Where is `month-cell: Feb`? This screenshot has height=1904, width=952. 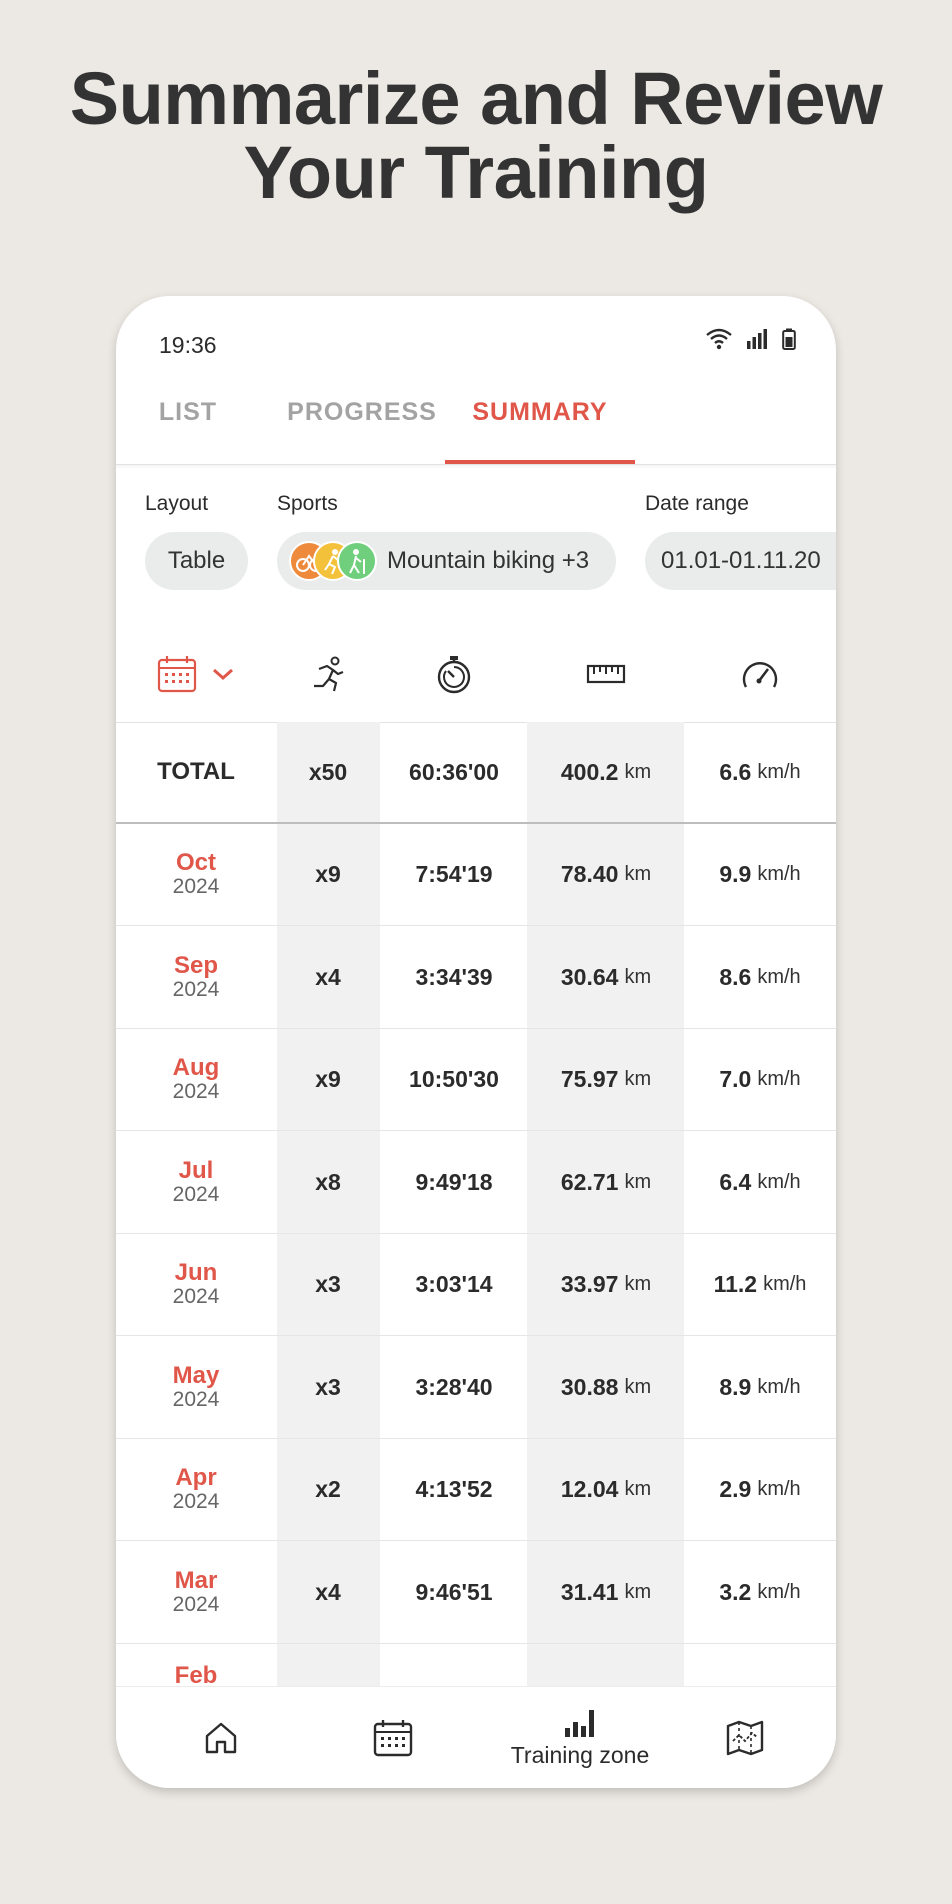 month-cell: Feb is located at coordinates (196, 1665).